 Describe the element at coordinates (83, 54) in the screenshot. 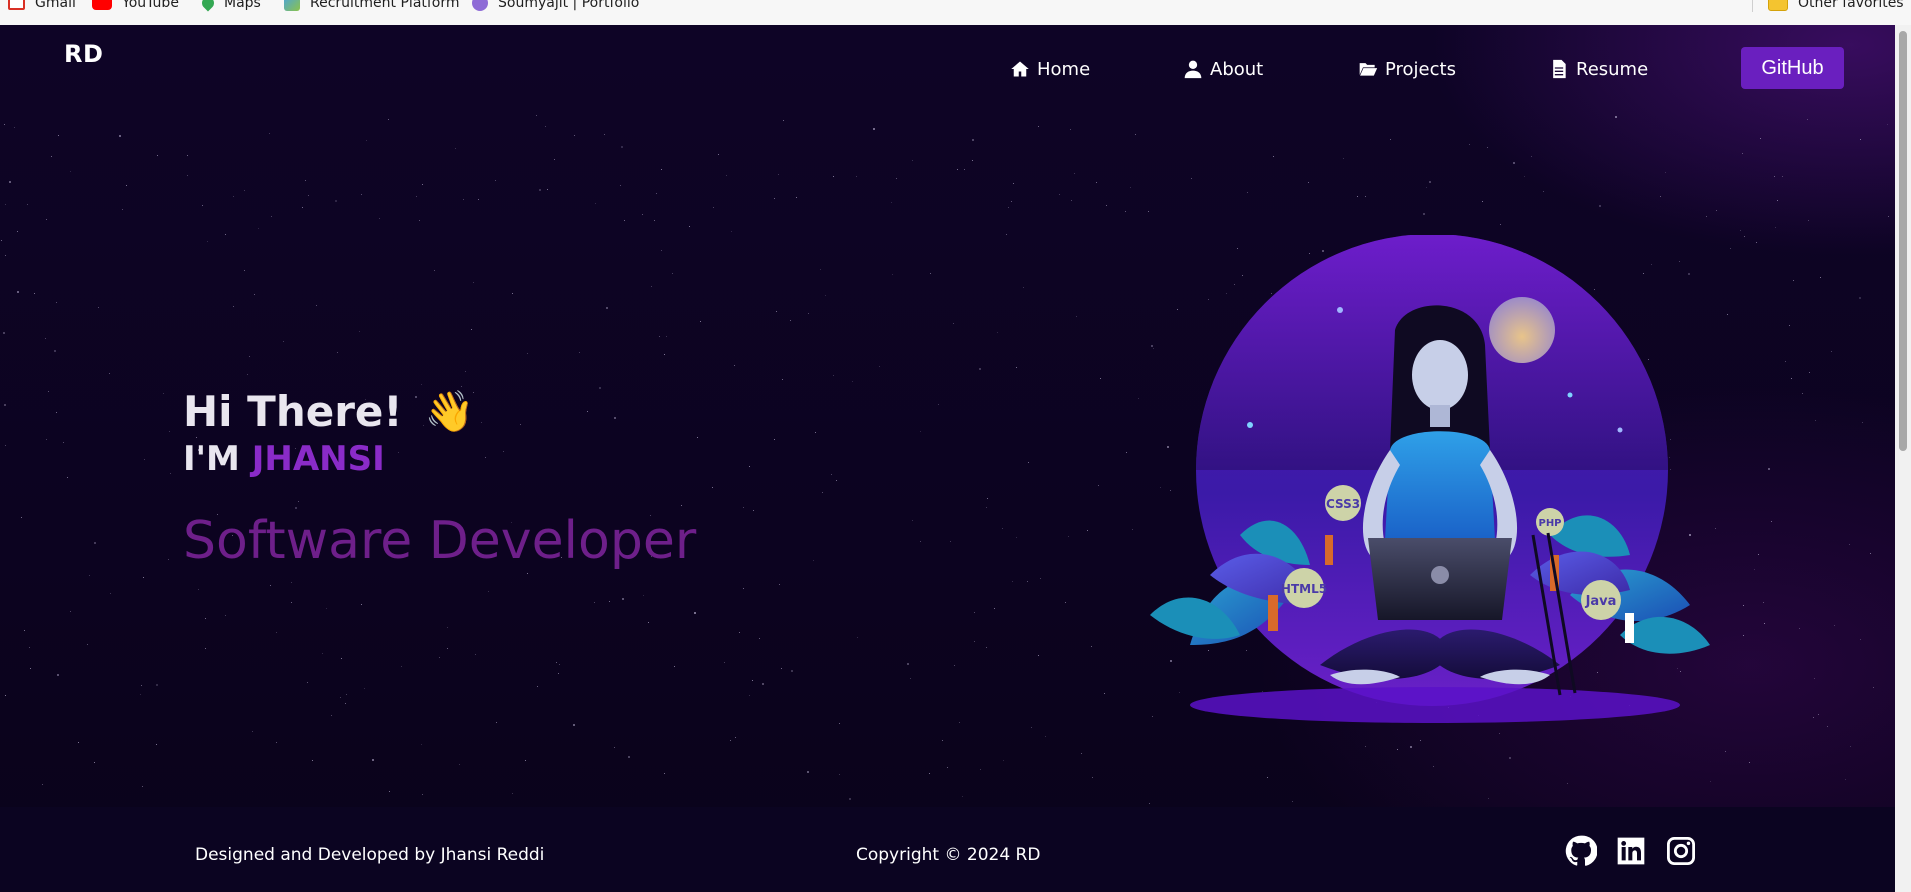

I see `site-logo: RD` at that location.